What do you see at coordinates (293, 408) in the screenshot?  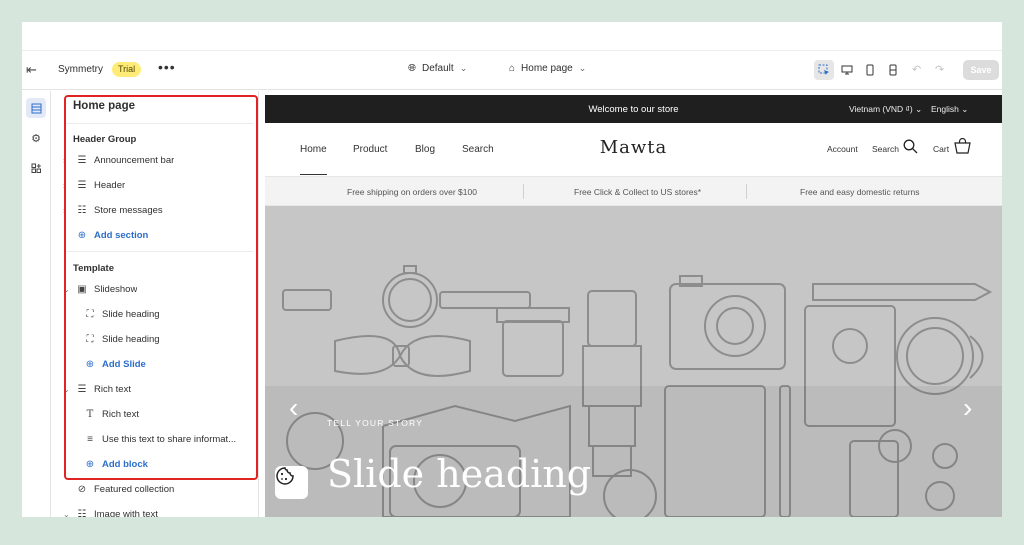 I see `chevron-left-icon: ‹` at bounding box center [293, 408].